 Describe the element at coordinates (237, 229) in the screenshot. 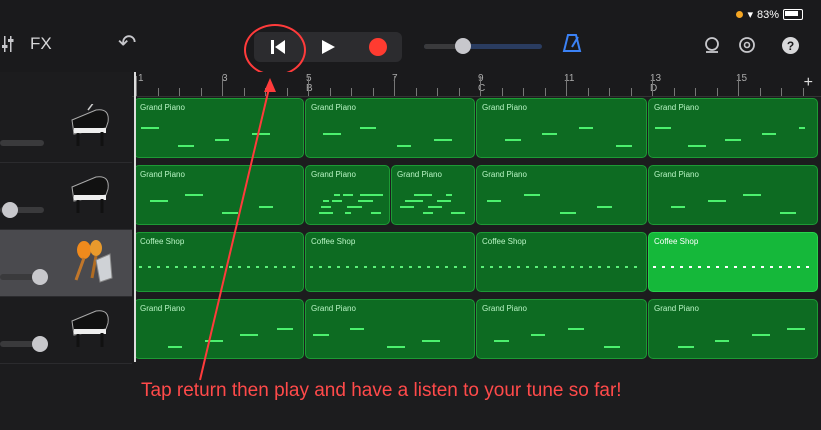

I see `annotation-arrow` at that location.